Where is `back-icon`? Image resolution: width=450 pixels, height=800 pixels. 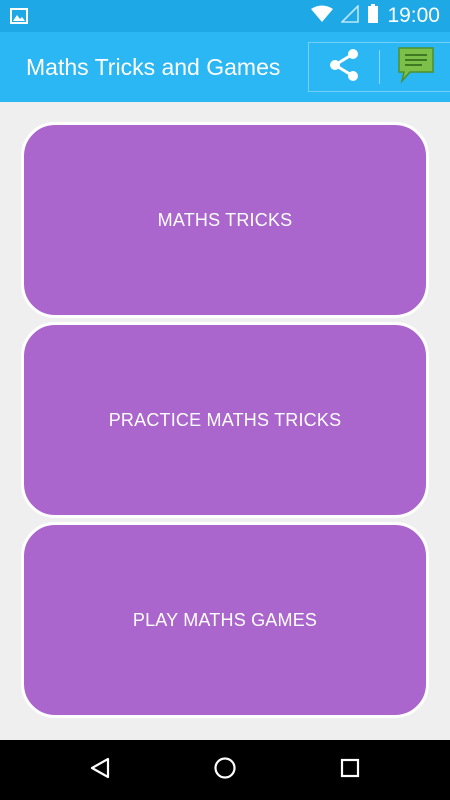
back-icon is located at coordinates (100, 770).